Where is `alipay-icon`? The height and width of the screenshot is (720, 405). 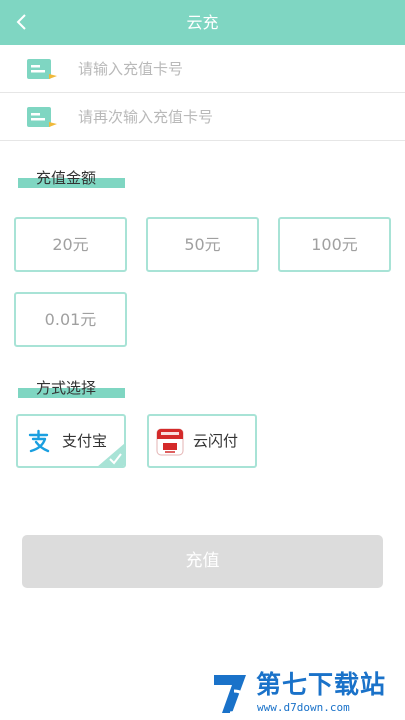
alipay-icon is located at coordinates (39, 441).